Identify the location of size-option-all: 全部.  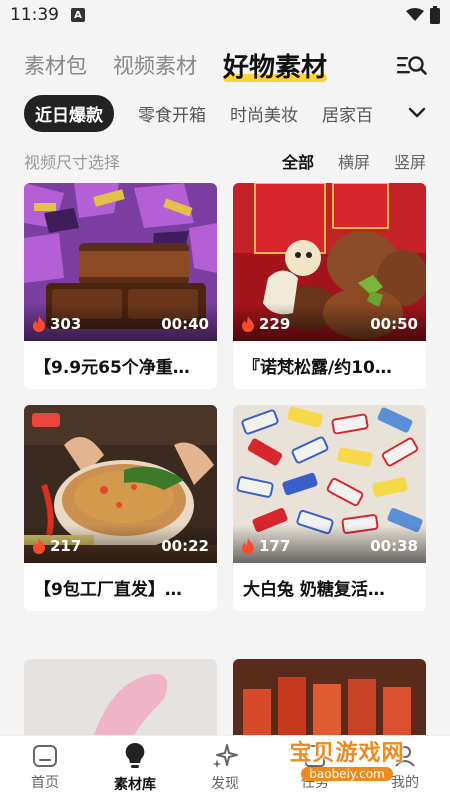
(298, 161).